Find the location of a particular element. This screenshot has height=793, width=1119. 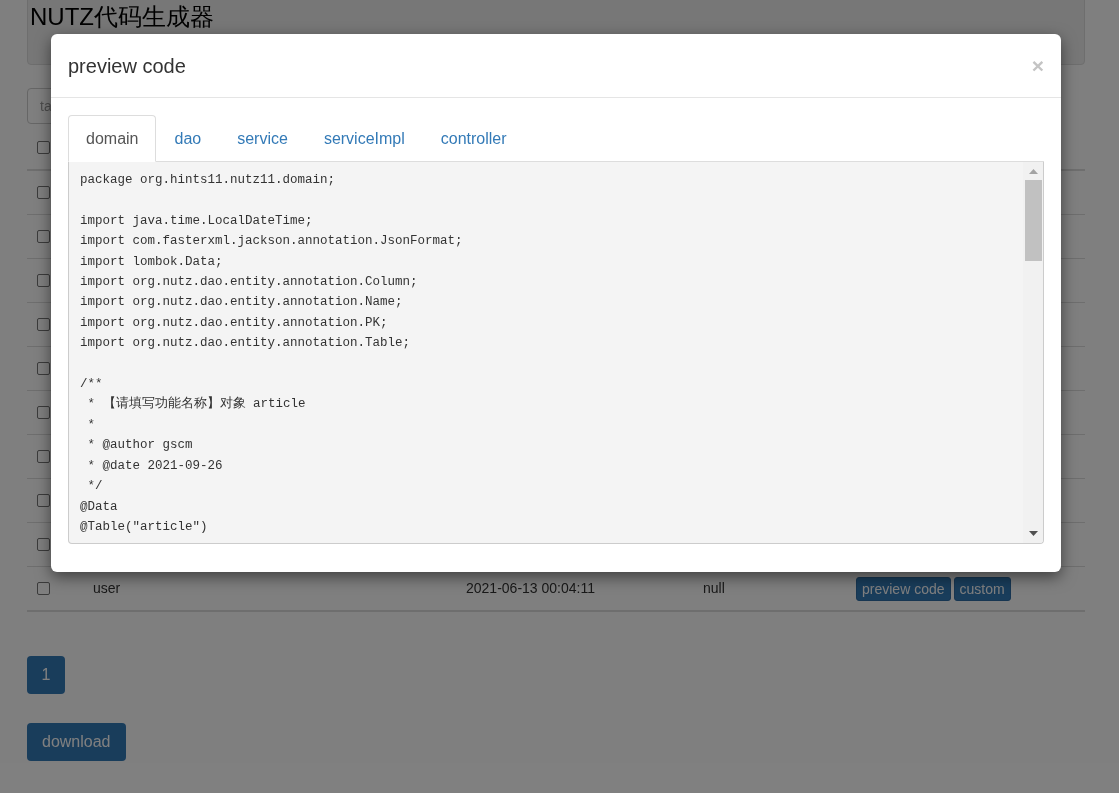

custom-button: custom is located at coordinates (982, 588).